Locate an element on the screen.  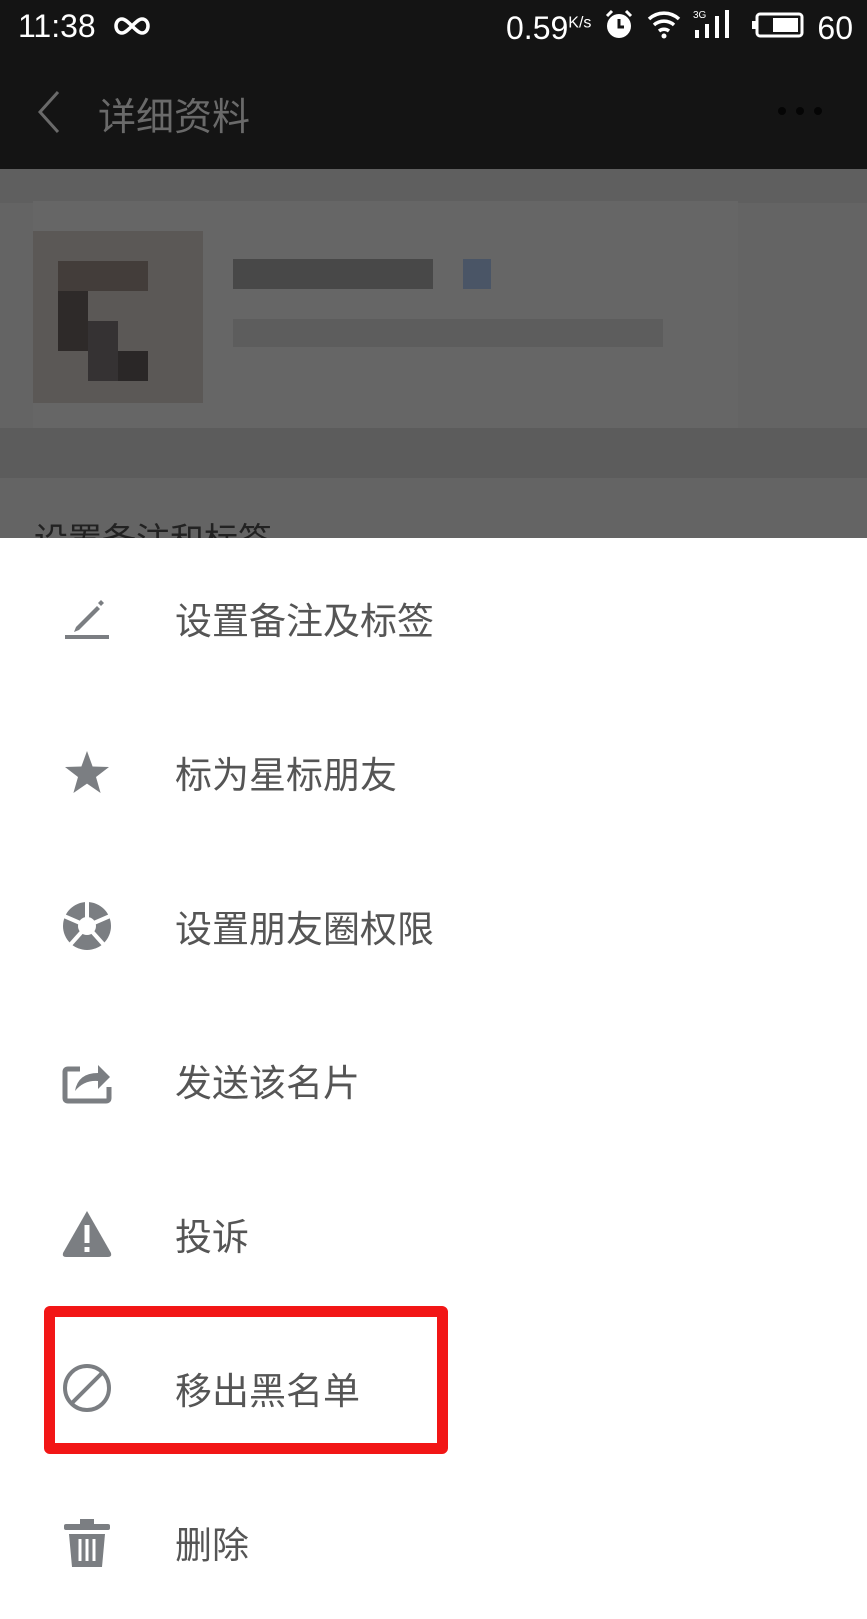
edit-pencil-icon is located at coordinates (87, 619).